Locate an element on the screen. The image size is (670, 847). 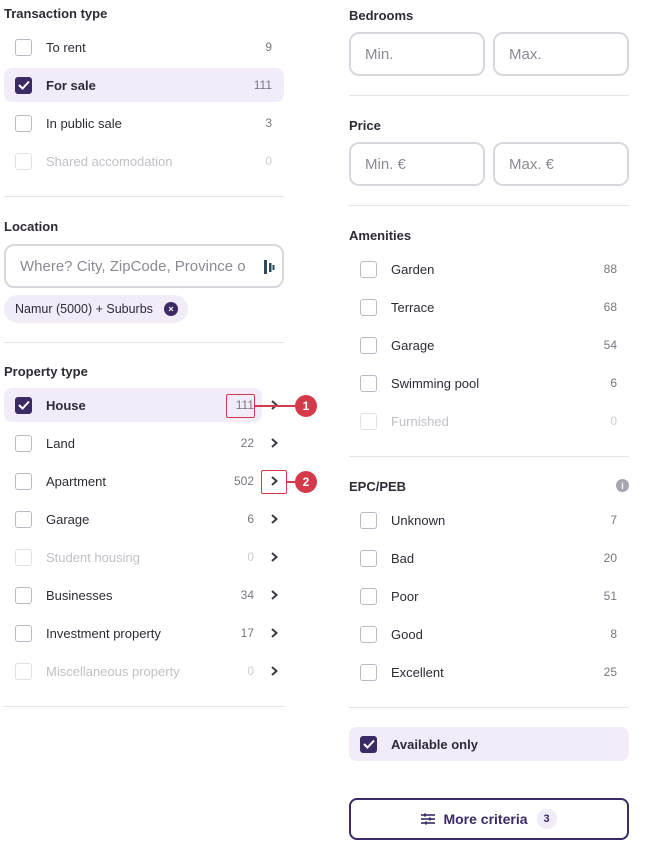
criteria-count-badge: 3 is located at coordinates (546, 819).